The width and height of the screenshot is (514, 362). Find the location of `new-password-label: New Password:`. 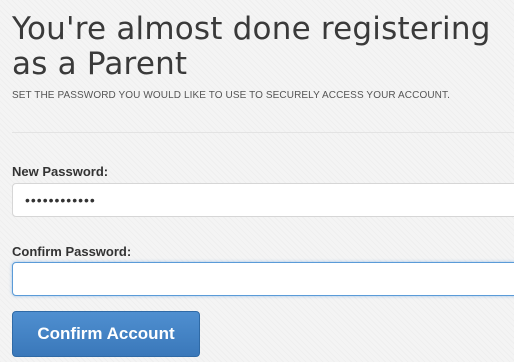

new-password-label: New Password: is located at coordinates (60, 171).